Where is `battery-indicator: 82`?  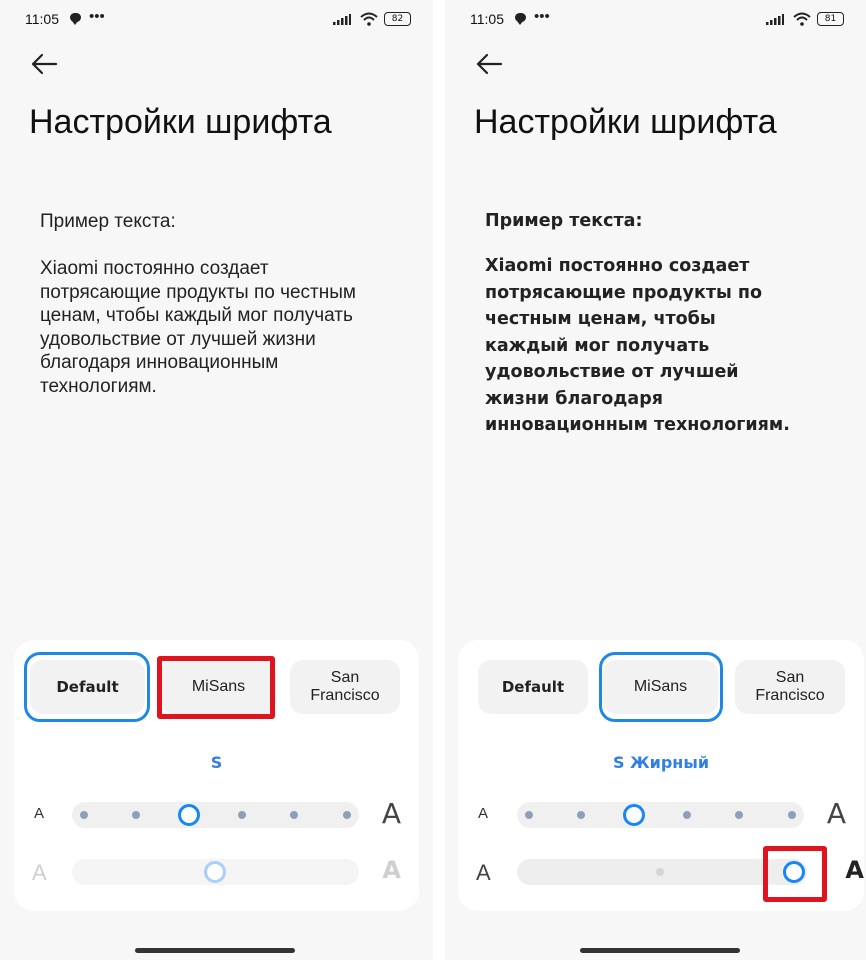 battery-indicator: 82 is located at coordinates (397, 19).